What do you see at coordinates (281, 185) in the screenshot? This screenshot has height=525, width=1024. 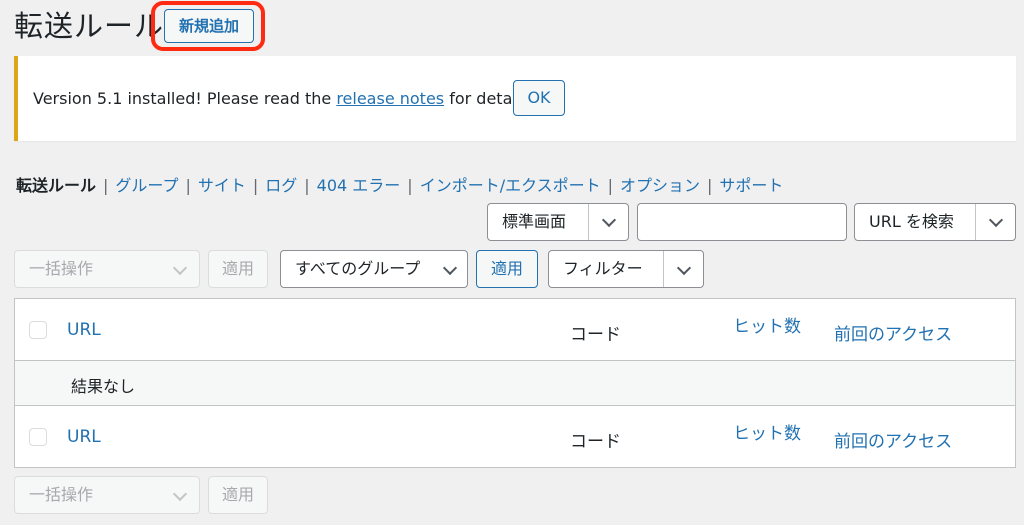 I see `subnav-log: ログ` at bounding box center [281, 185].